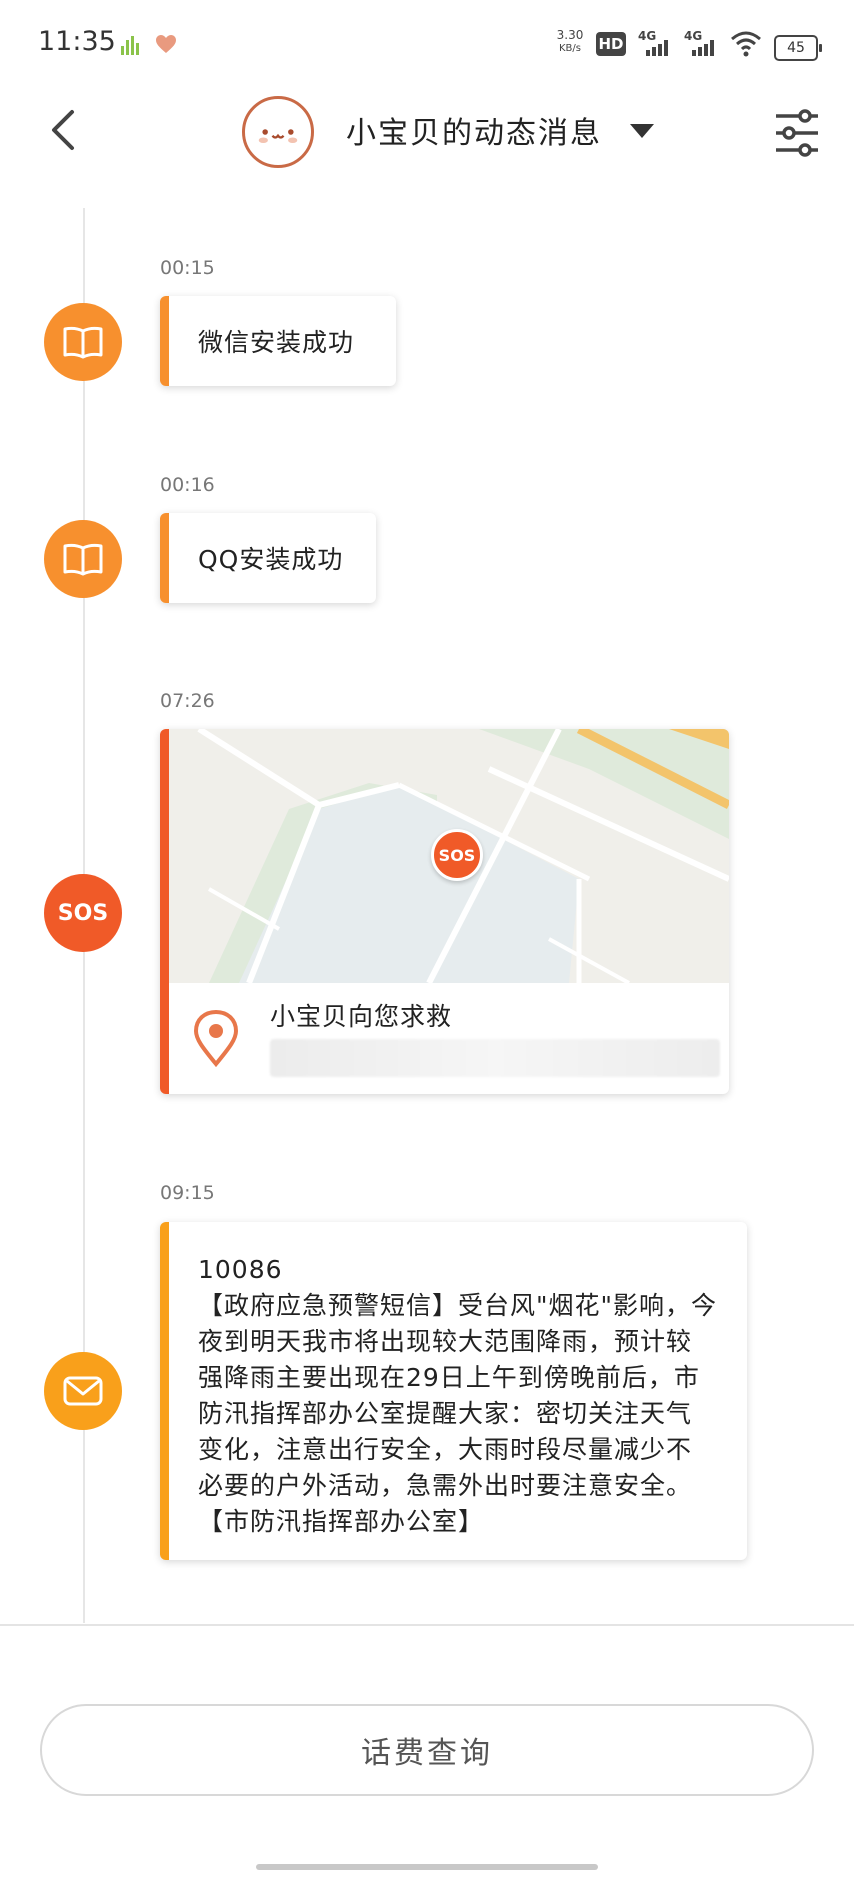 The image size is (854, 1878). What do you see at coordinates (457, 855) in the screenshot?
I see `map-sos-marker: SOS` at bounding box center [457, 855].